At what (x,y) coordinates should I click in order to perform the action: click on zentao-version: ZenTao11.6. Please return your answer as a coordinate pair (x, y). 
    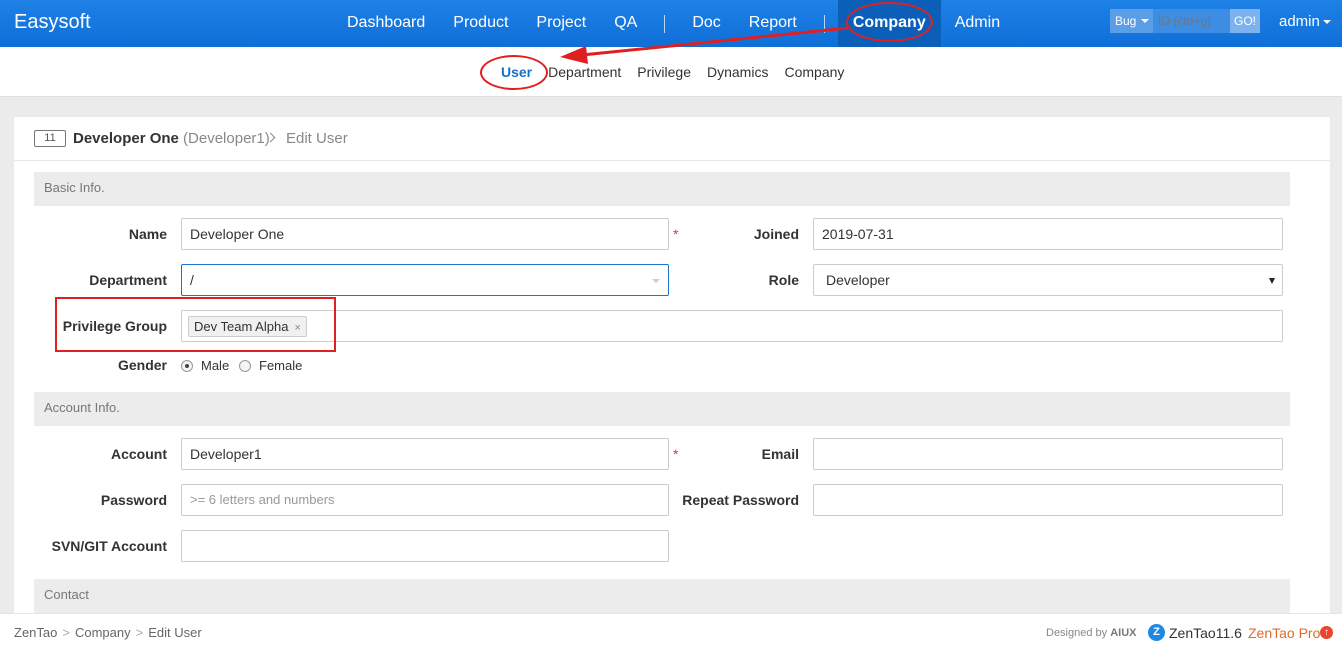
    Looking at the image, I should click on (1205, 633).